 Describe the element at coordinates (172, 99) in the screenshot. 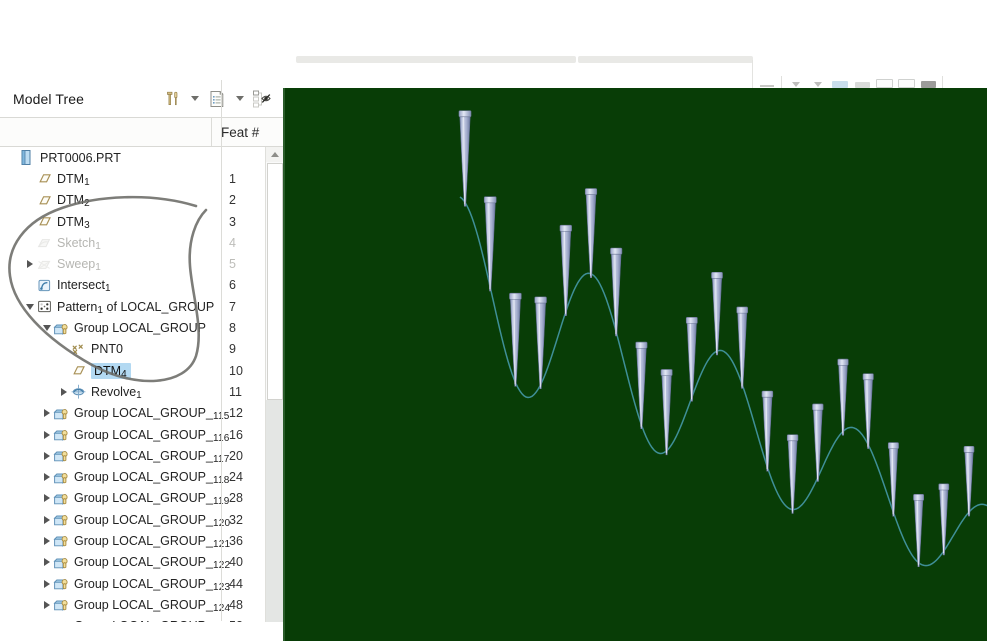

I see `settings-tools-icon` at that location.